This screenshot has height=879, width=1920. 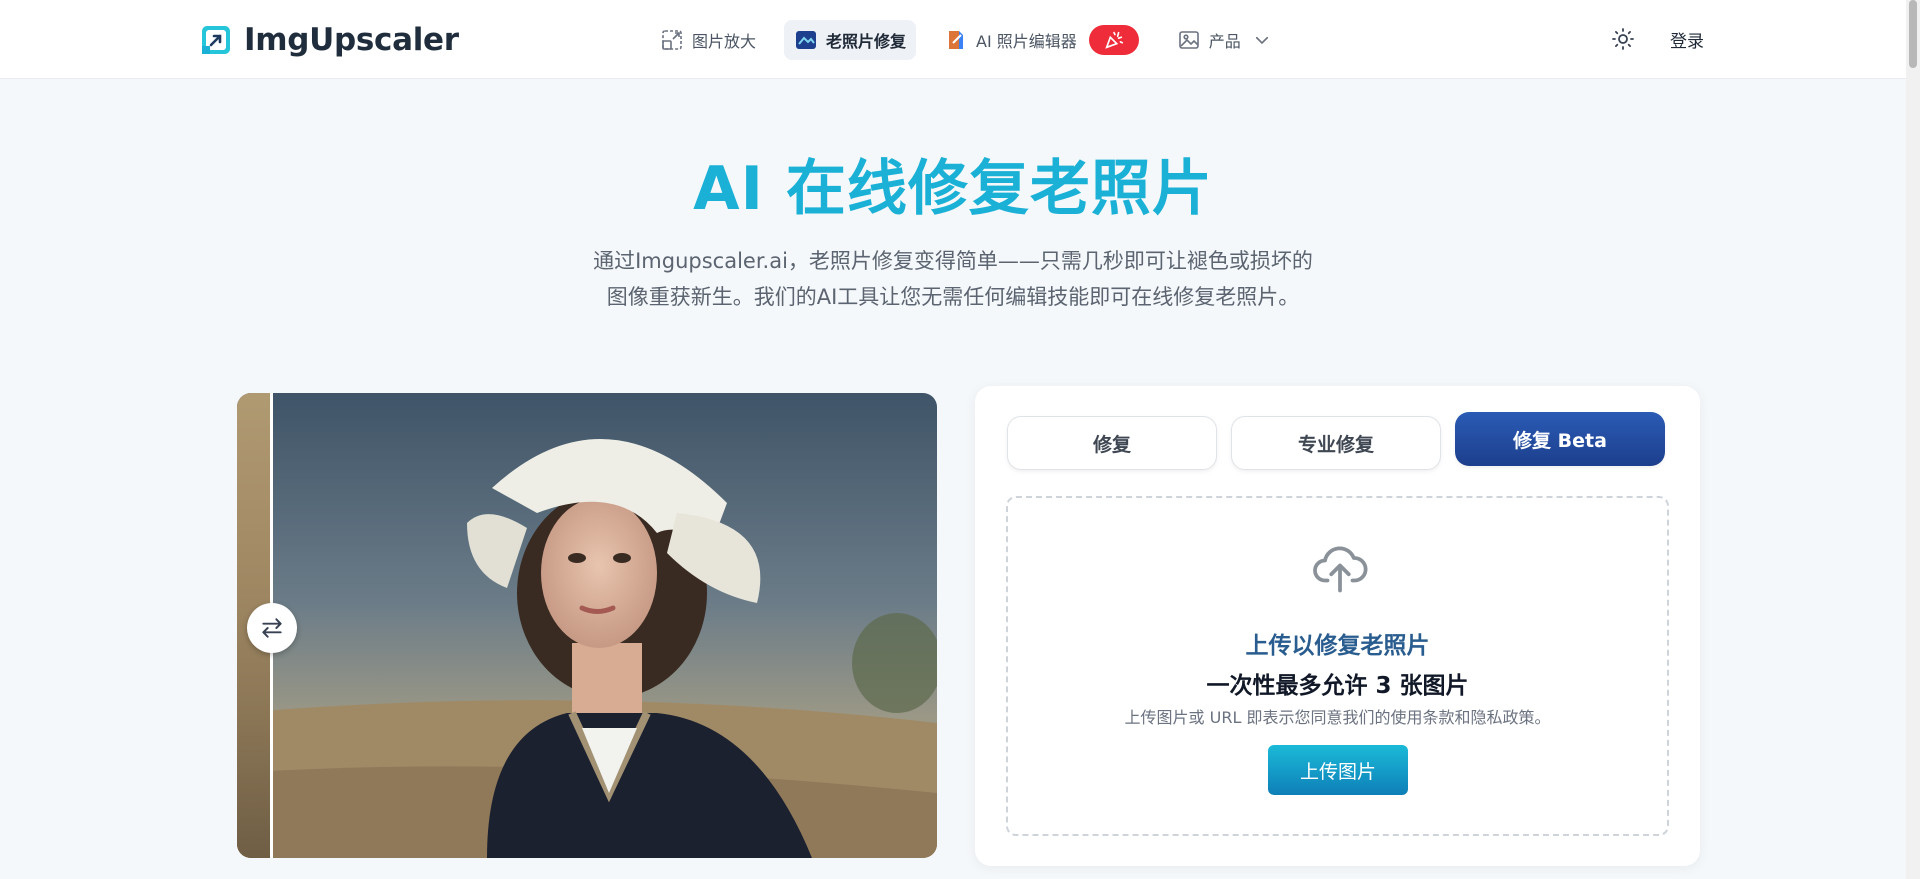 I want to click on nav-image-upscale: 图片放大, so click(x=708, y=40).